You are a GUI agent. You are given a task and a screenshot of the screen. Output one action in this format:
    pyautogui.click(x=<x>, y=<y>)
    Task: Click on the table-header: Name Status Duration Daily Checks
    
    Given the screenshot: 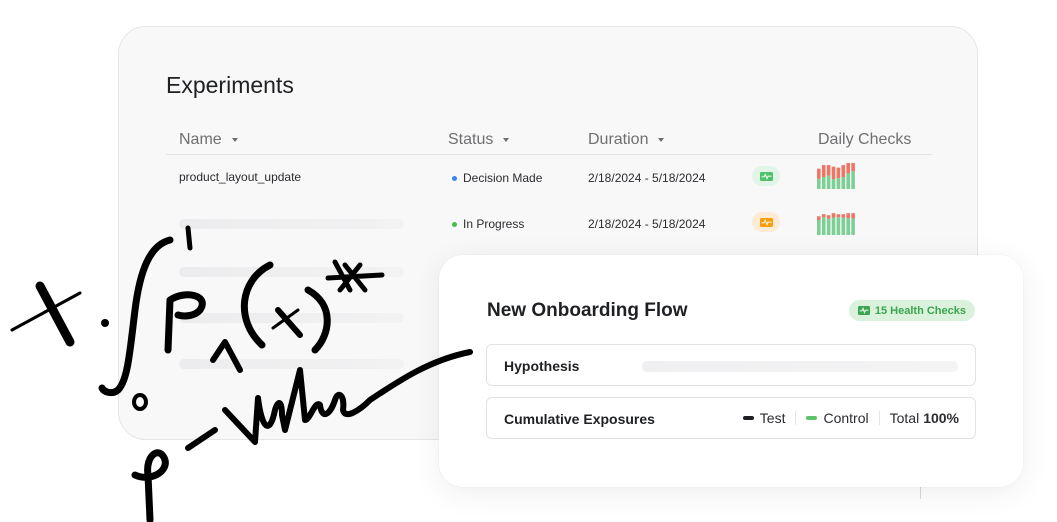 What is the action you would take?
    pyautogui.click(x=549, y=141)
    